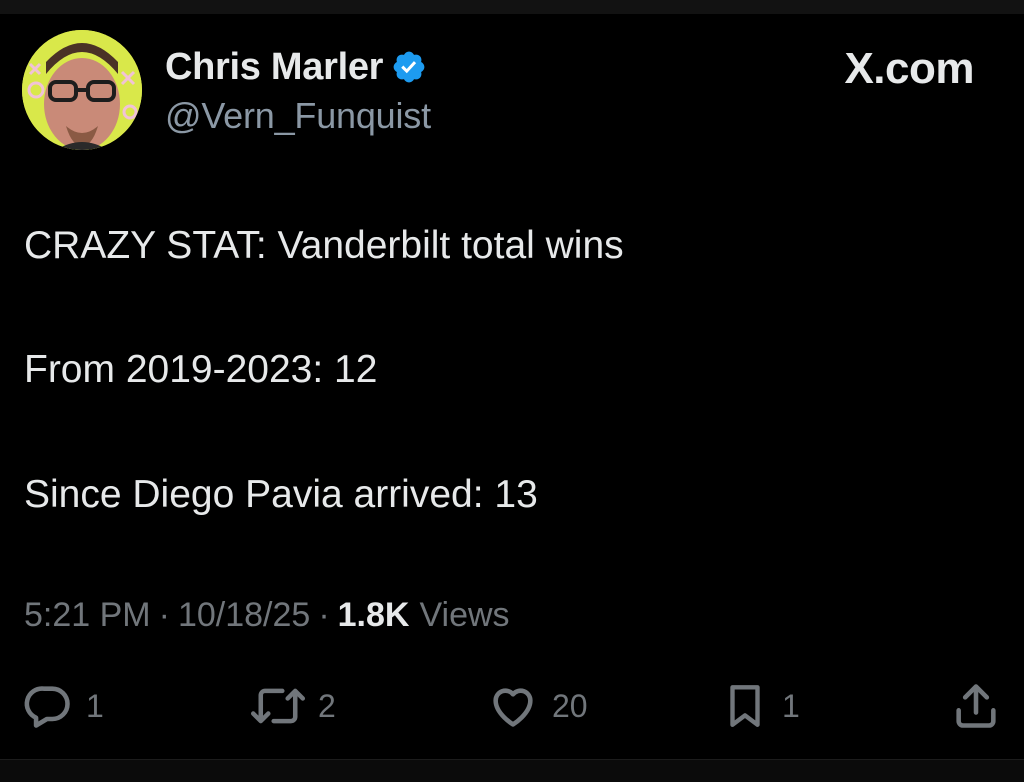  I want to click on action-bar: 1 2 20 1, so click(512, 708).